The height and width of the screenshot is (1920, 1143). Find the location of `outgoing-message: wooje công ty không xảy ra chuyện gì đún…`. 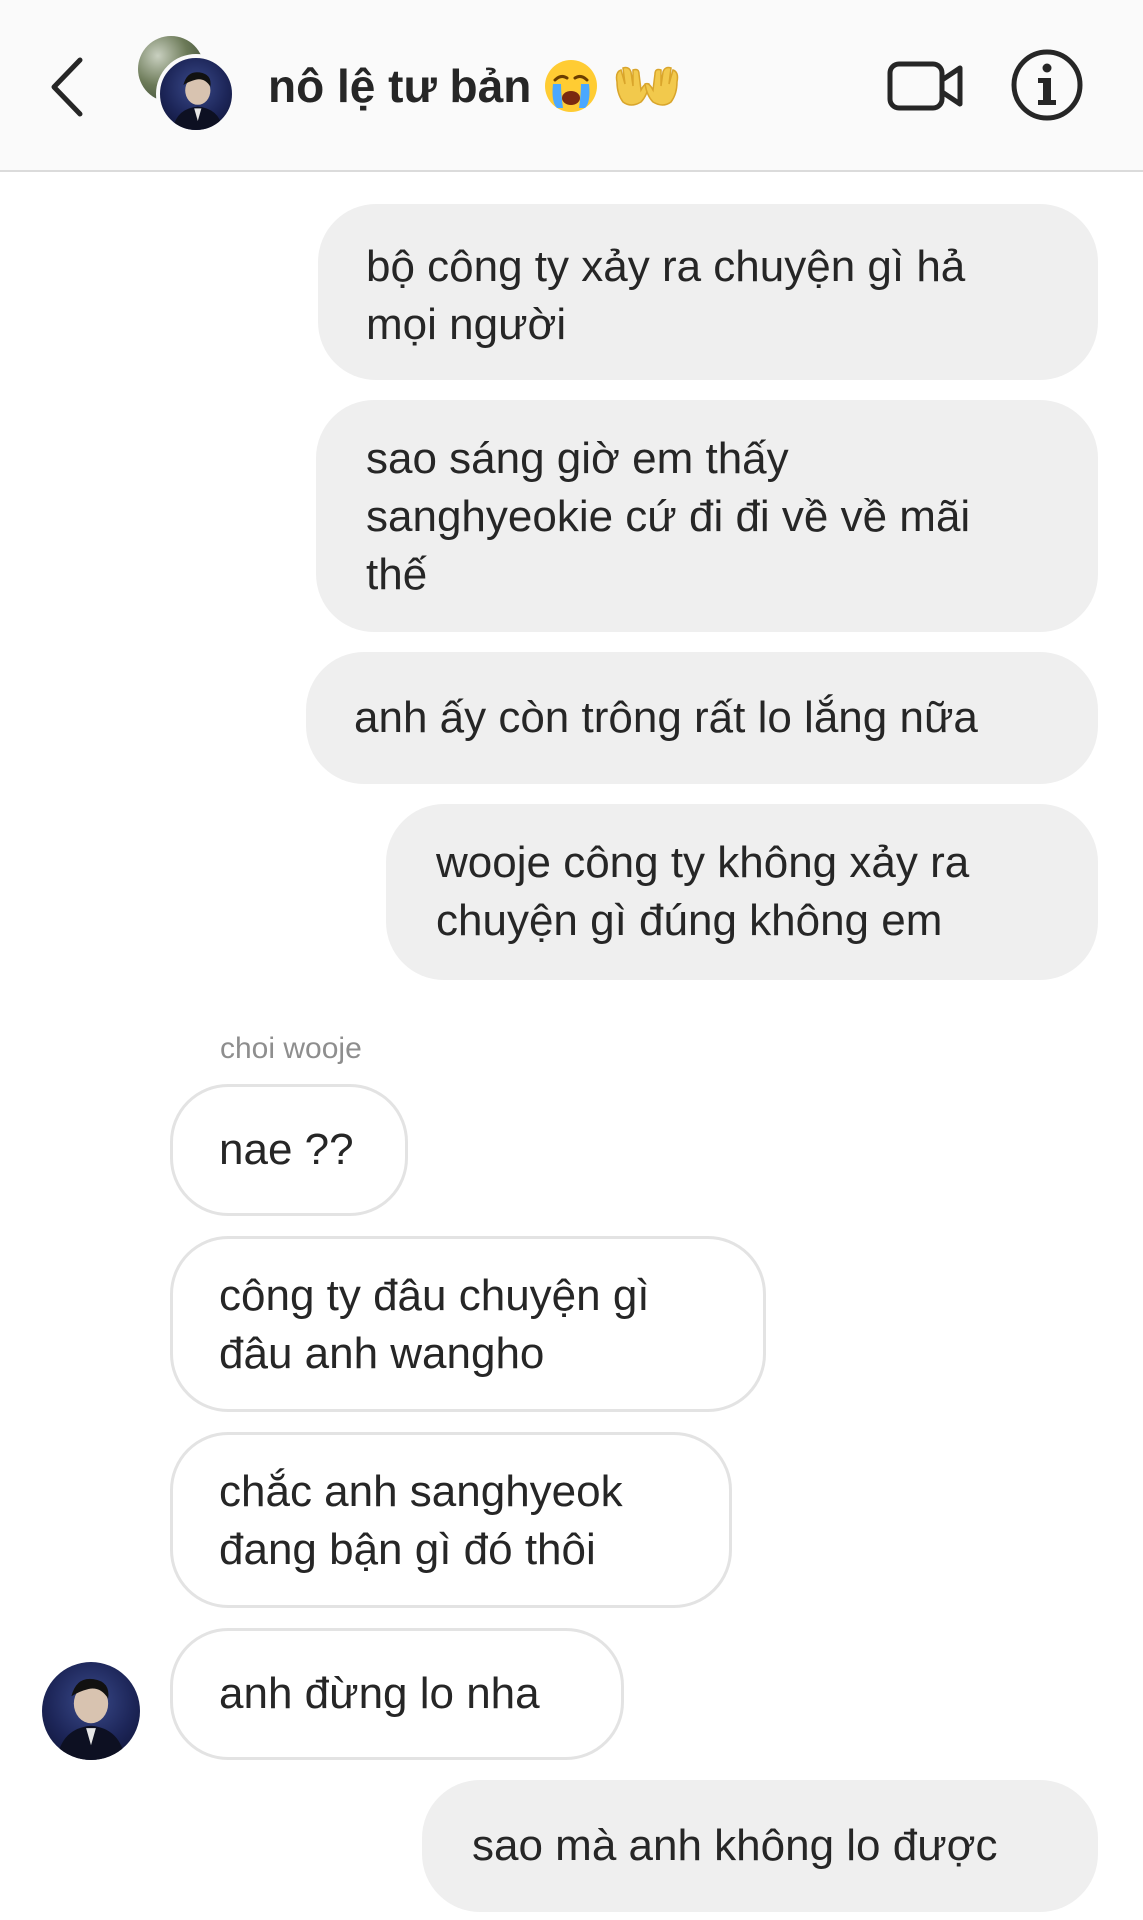

outgoing-message: wooje công ty không xảy ra chuyện gì đún… is located at coordinates (742, 892).